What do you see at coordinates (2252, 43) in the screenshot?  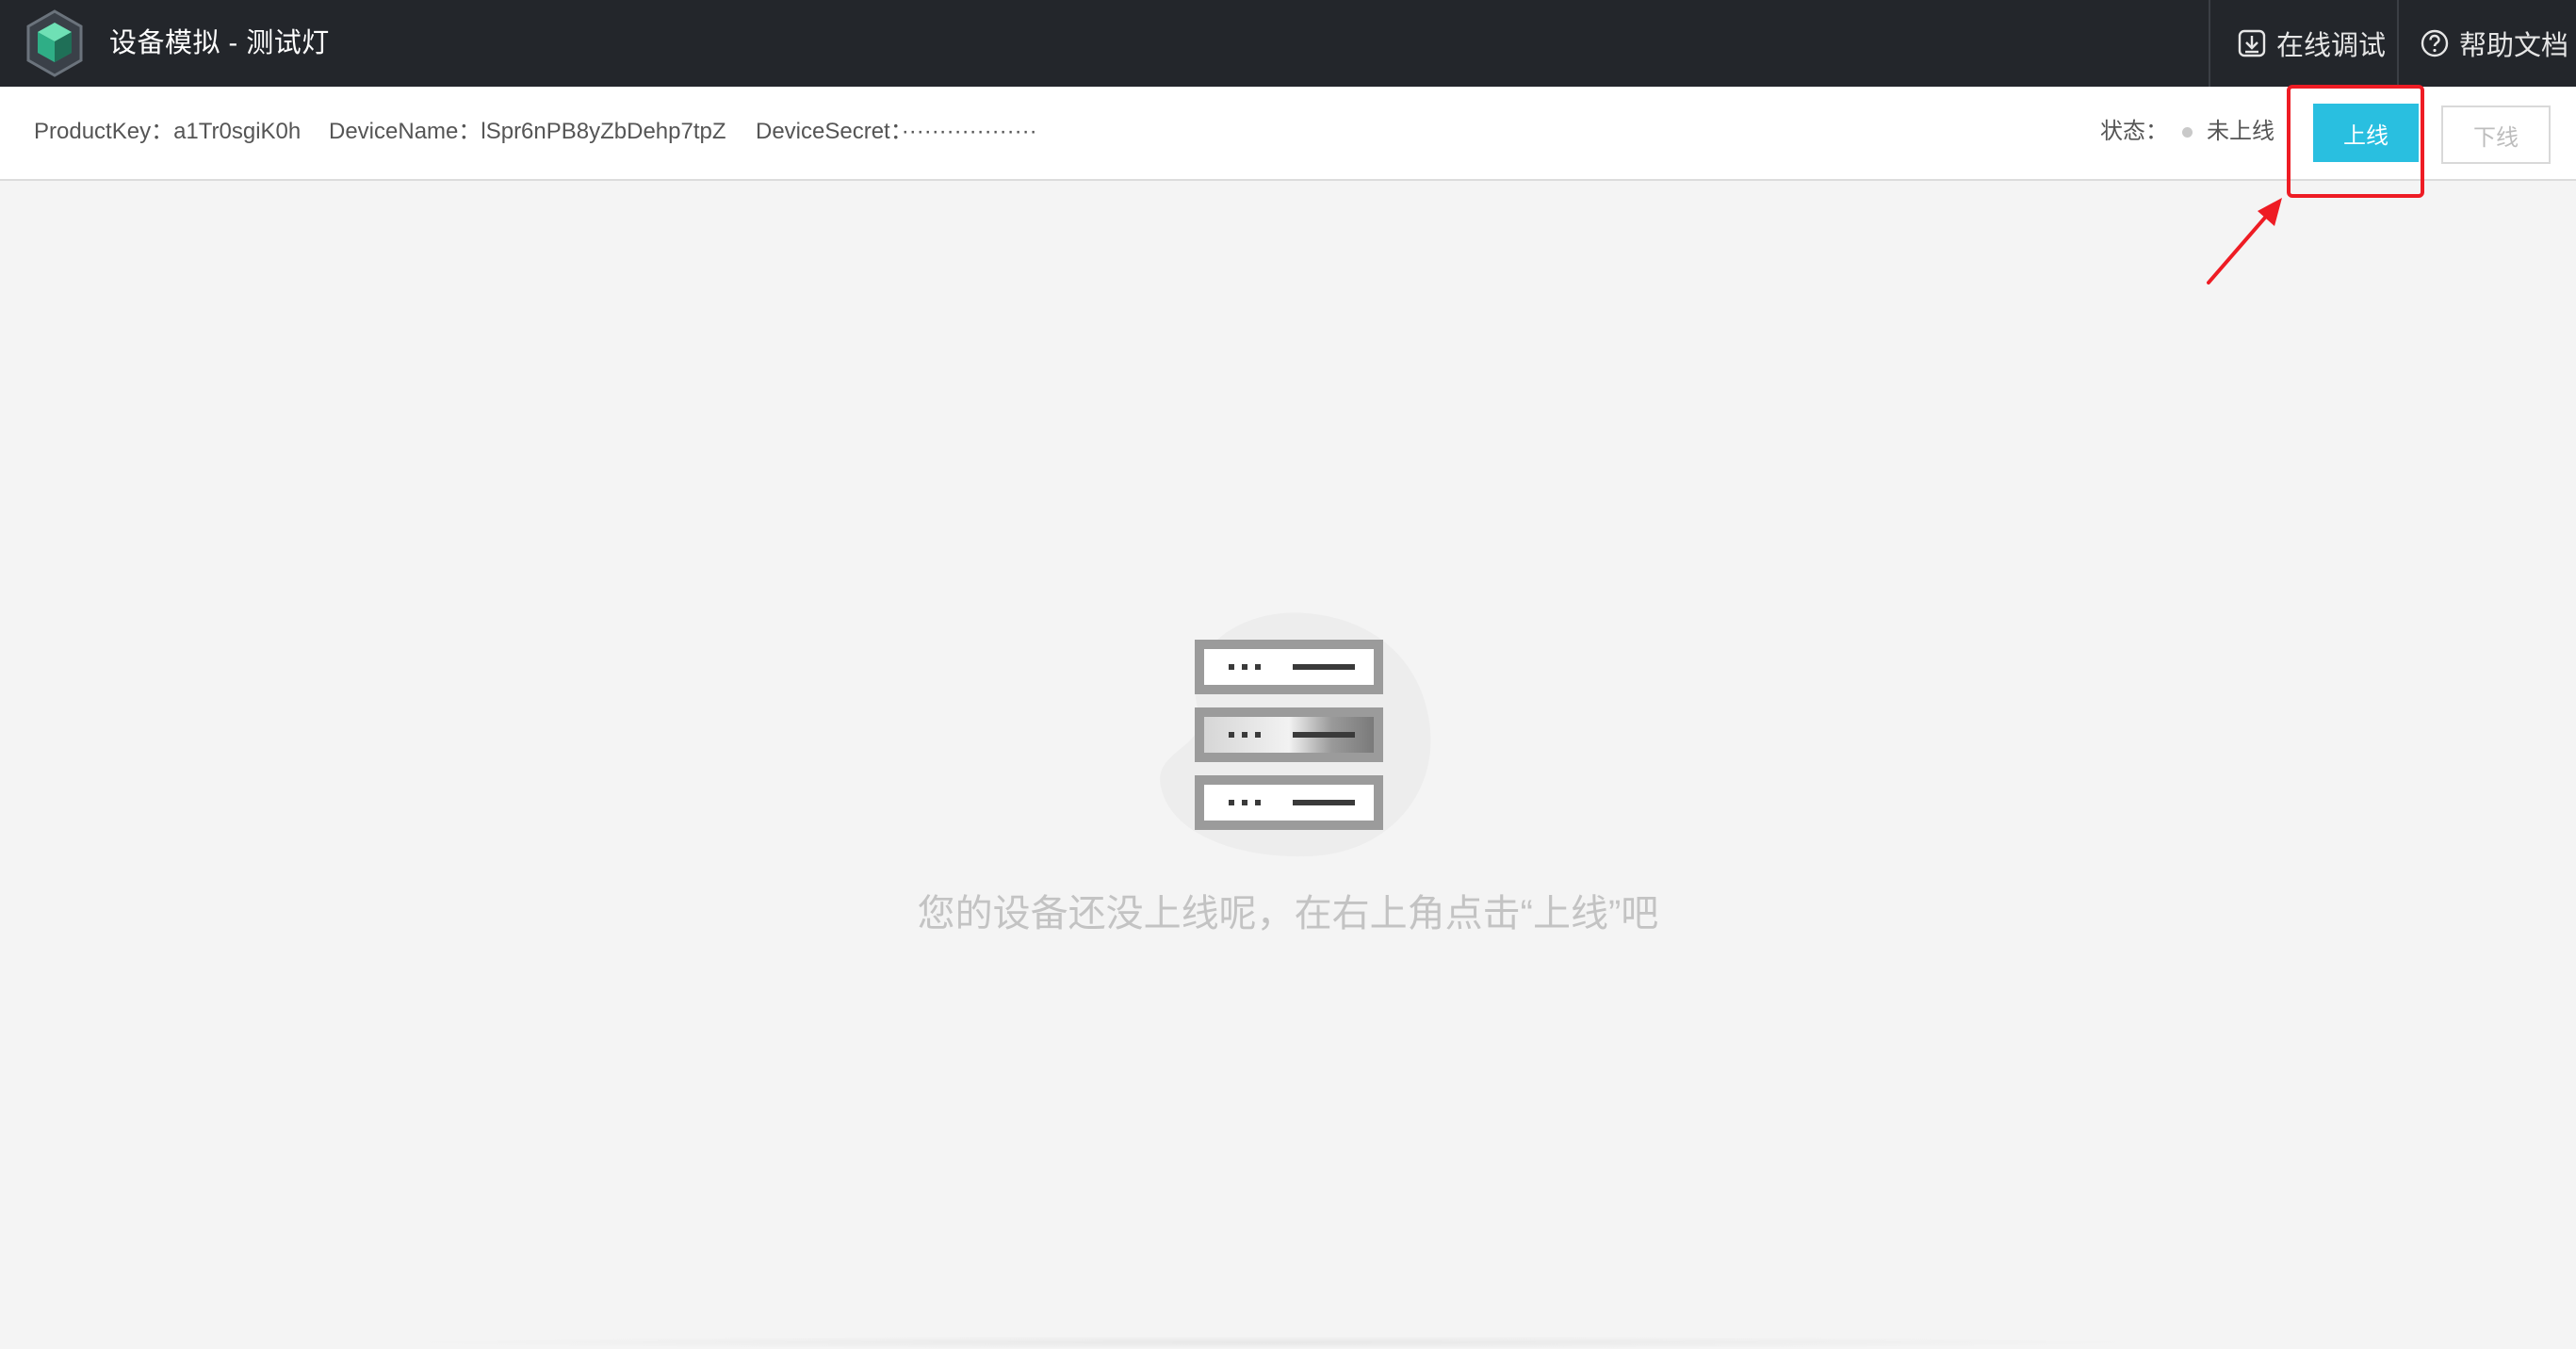 I see `download-icon` at bounding box center [2252, 43].